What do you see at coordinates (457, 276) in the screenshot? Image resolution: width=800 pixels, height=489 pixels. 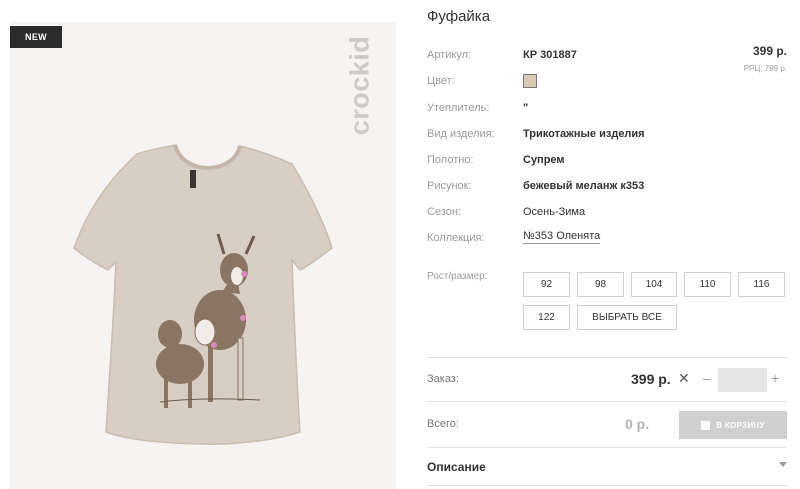 I see `size-label: Рост/размер:` at bounding box center [457, 276].